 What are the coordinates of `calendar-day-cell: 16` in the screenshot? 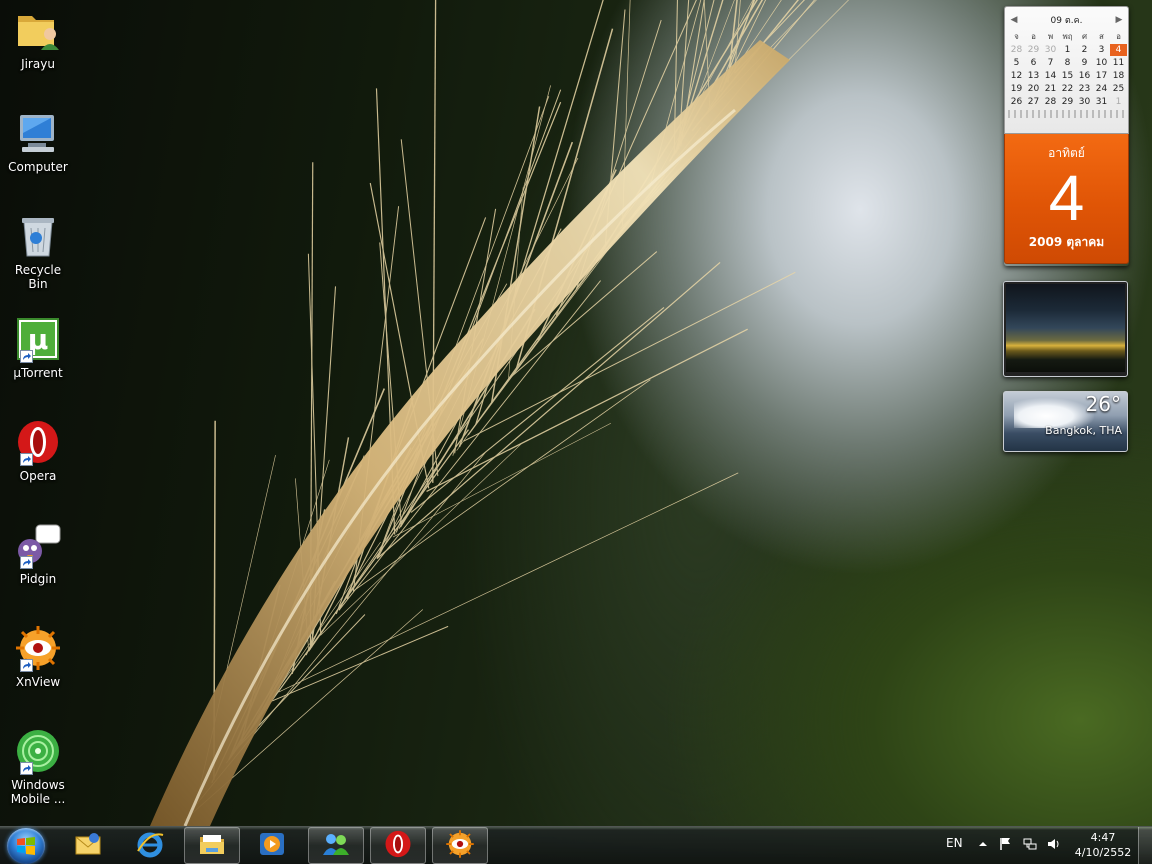 It's located at (1084, 76).